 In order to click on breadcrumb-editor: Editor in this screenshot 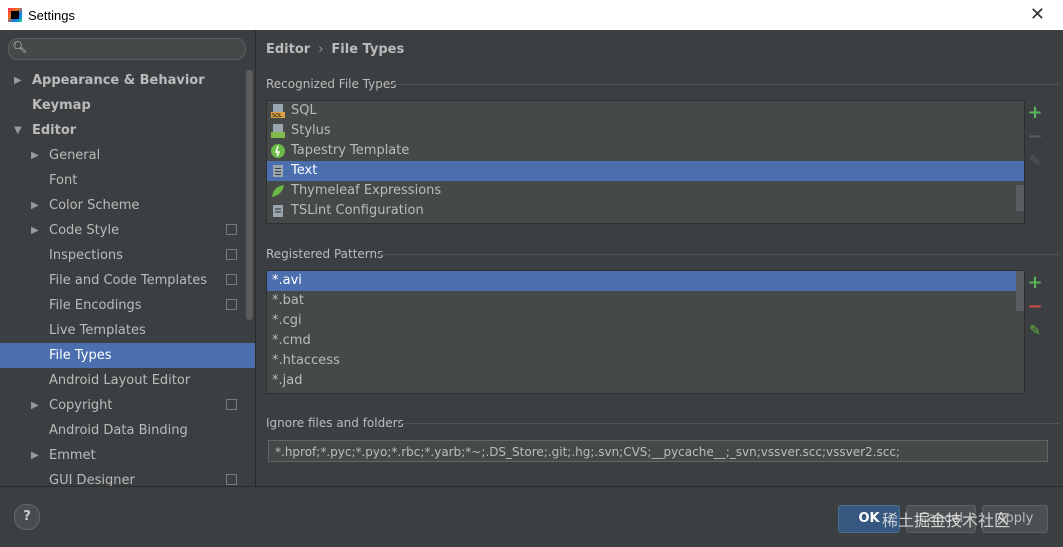, I will do `click(288, 49)`.